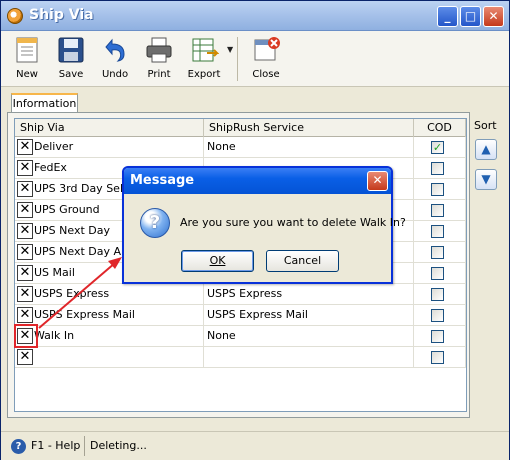  What do you see at coordinates (115, 50) in the screenshot?
I see `undo-arrow-icon` at bounding box center [115, 50].